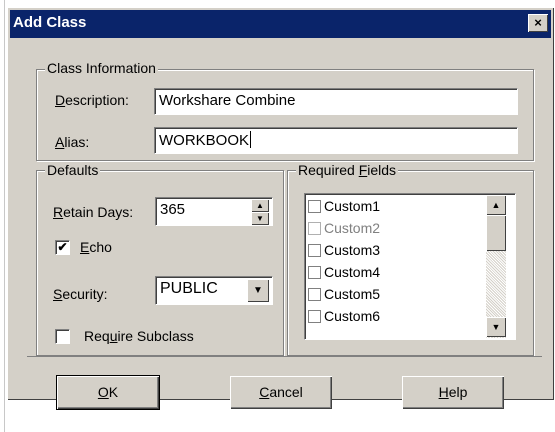 Image resolution: width=555 pixels, height=432 pixels. I want to click on field-label: Custom6, so click(352, 316).